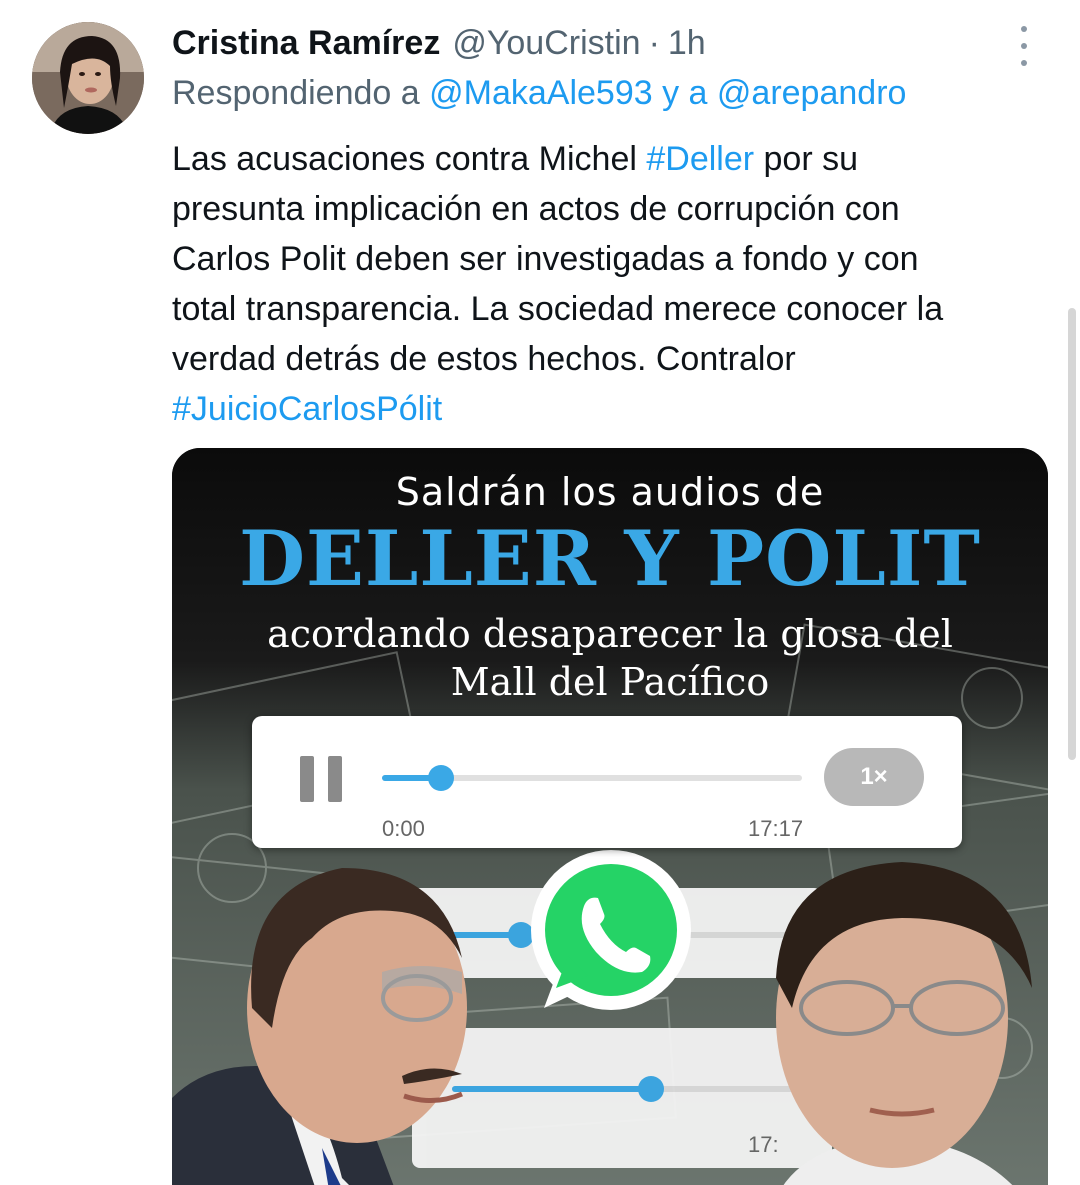  What do you see at coordinates (812, 93) in the screenshot?
I see `reply-mention-2: @arepandro` at bounding box center [812, 93].